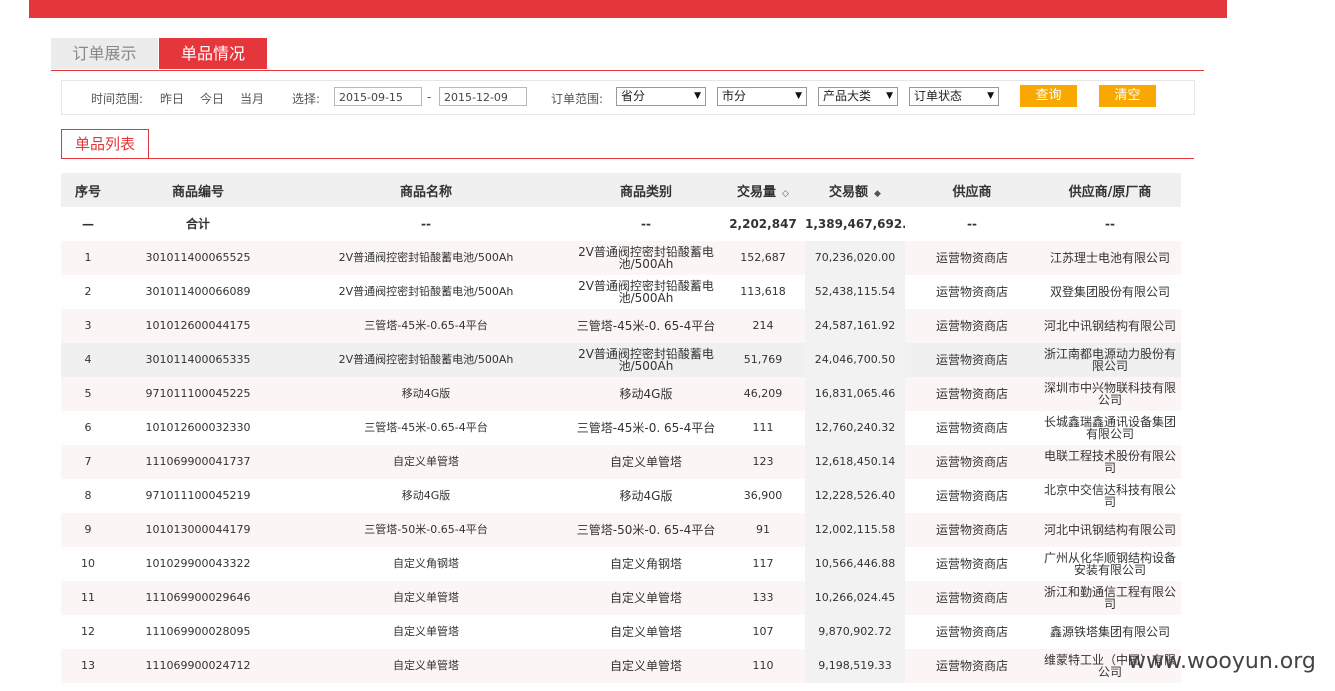 Image resolution: width=1335 pixels, height=691 pixels. What do you see at coordinates (855, 530) in the screenshot?
I see `cell-amount: 12,002,115.58` at bounding box center [855, 530].